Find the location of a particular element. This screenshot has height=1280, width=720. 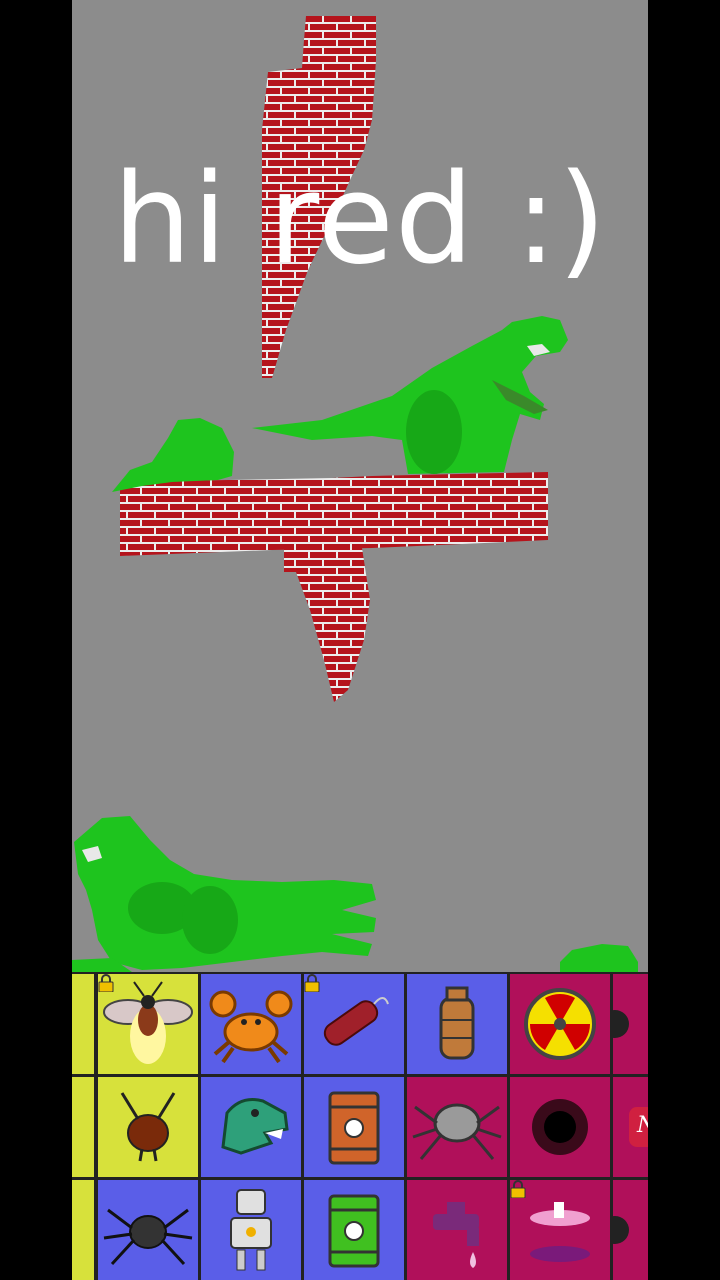

ant-icon is located at coordinates (148, 1127).